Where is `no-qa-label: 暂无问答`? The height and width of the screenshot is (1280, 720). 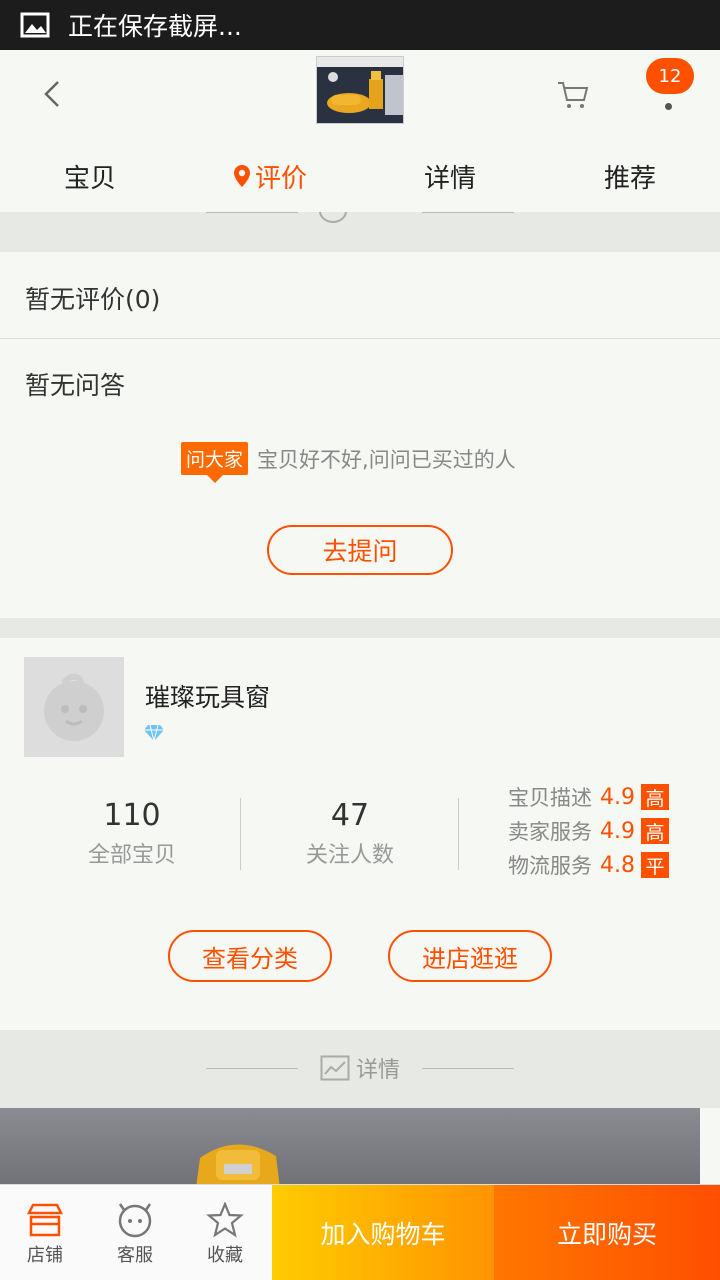 no-qa-label: 暂无问答 is located at coordinates (75, 385).